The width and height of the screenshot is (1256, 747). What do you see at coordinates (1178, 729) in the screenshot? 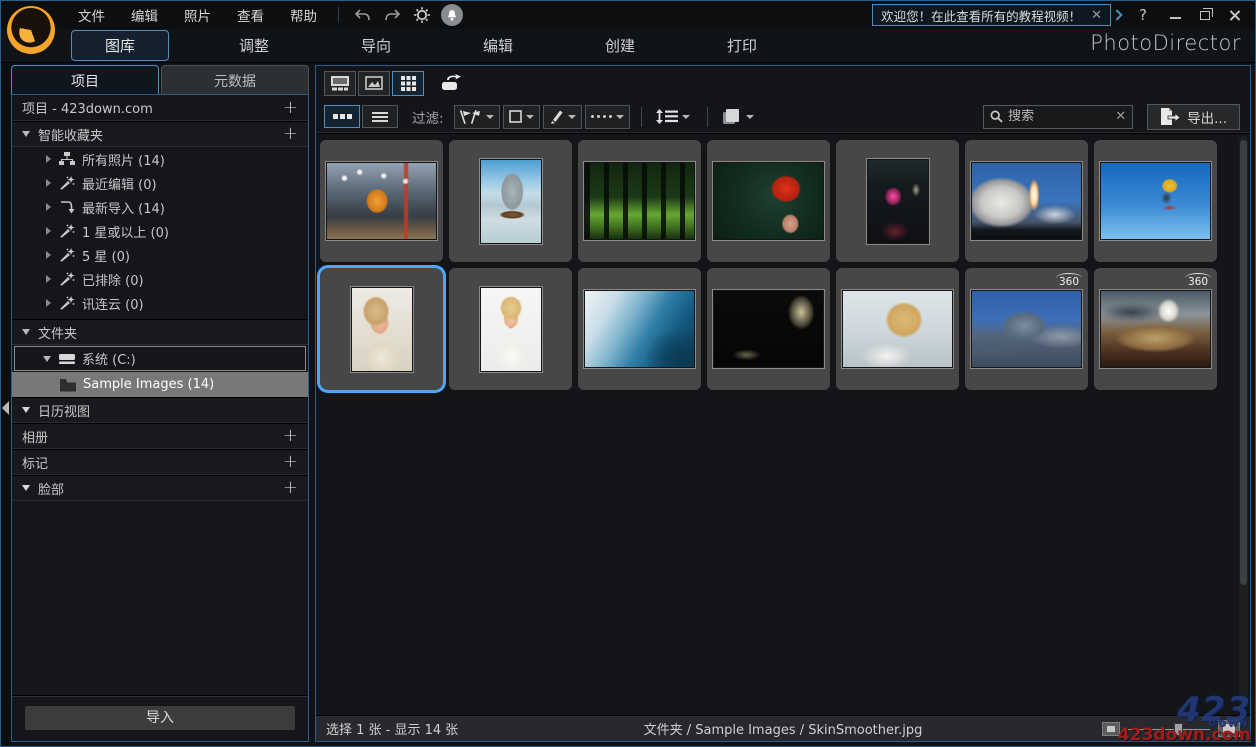
I see `slider-handle` at bounding box center [1178, 729].